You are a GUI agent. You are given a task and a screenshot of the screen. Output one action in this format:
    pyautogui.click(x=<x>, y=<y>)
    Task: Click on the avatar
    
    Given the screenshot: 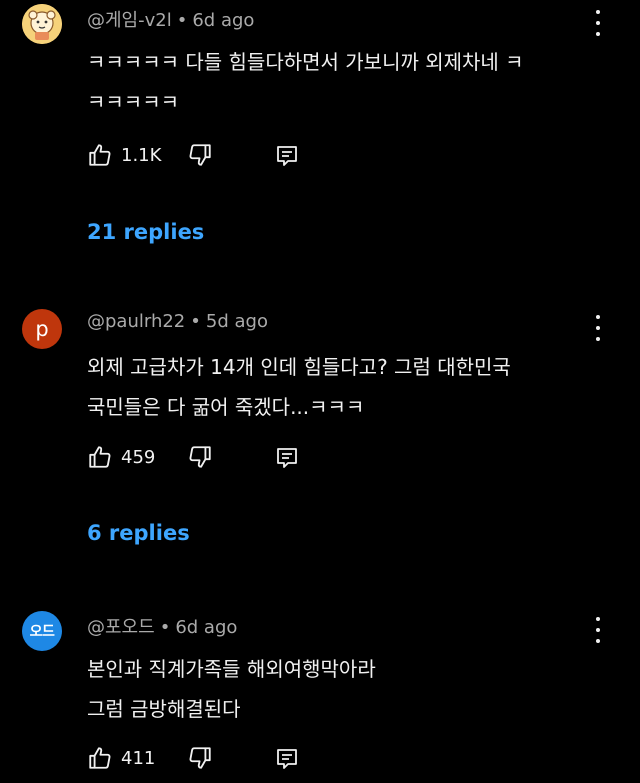 What is the action you would take?
    pyautogui.click(x=42, y=24)
    